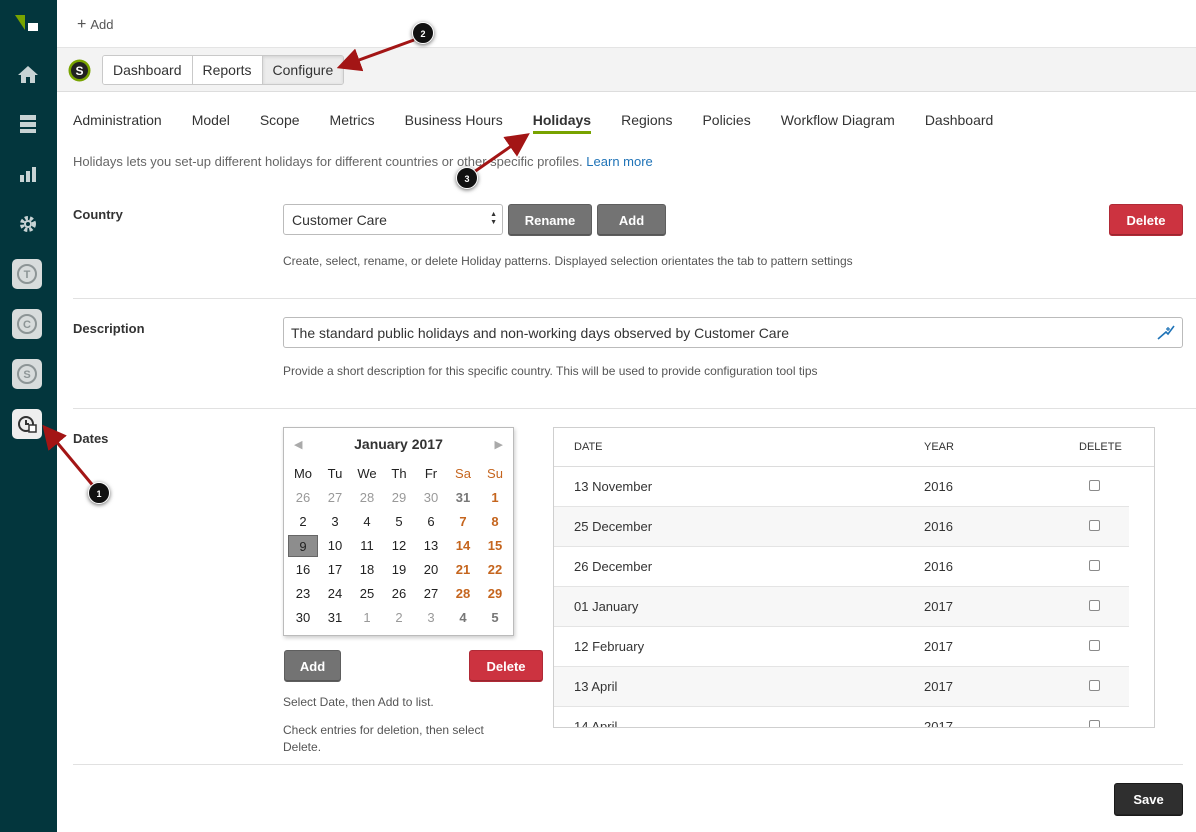 This screenshot has height=832, width=1196. What do you see at coordinates (335, 546) in the screenshot?
I see `calendar-day: 10` at bounding box center [335, 546].